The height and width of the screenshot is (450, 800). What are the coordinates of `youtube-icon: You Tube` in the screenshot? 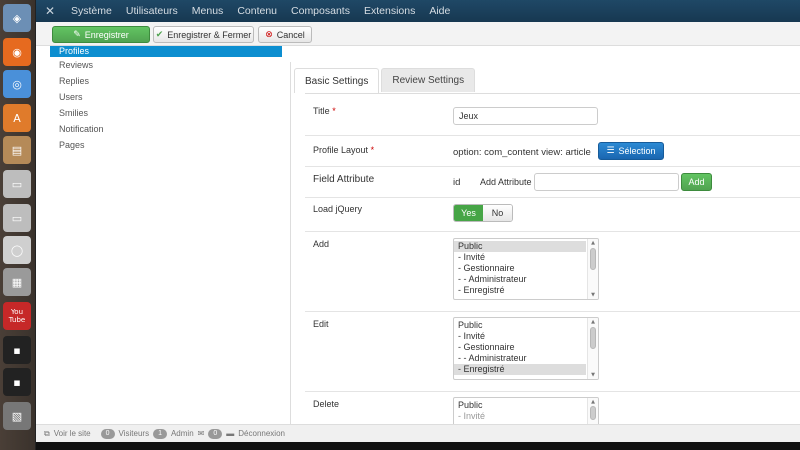 It's located at (17, 316).